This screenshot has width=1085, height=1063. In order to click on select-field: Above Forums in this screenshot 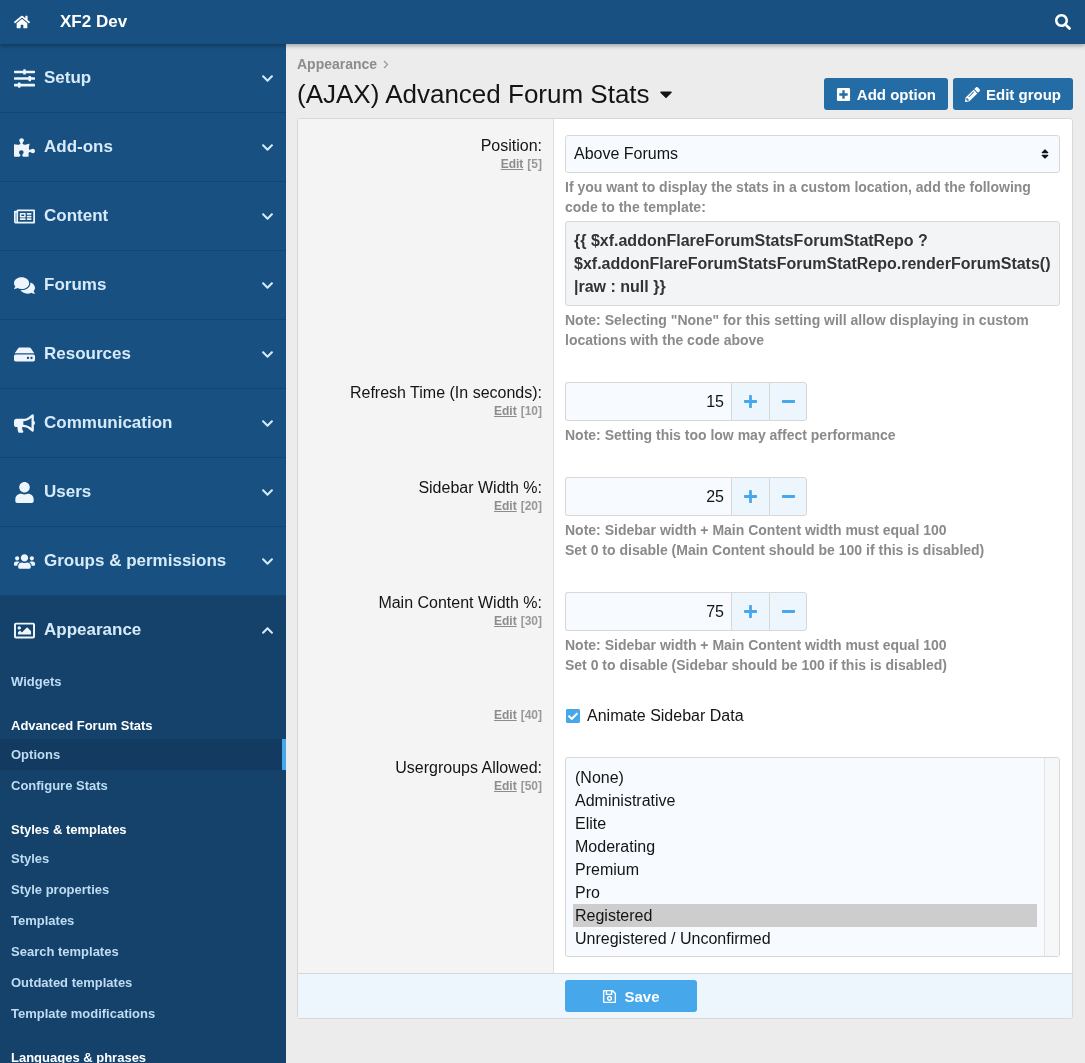, I will do `click(812, 154)`.